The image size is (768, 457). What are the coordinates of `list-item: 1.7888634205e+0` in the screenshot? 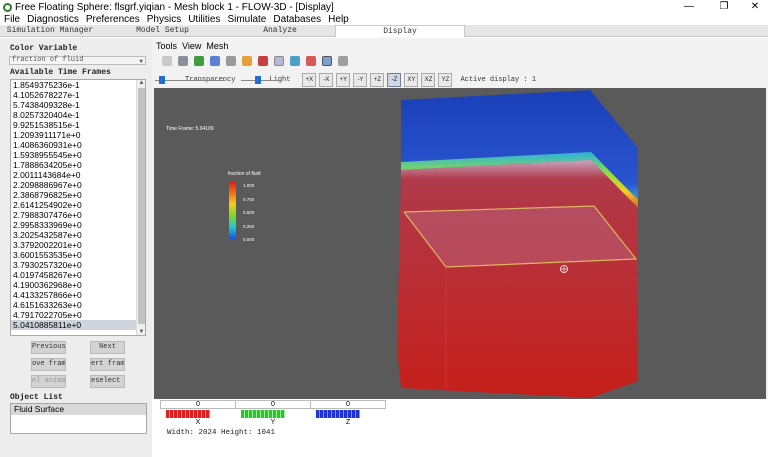 It's located at (78, 165).